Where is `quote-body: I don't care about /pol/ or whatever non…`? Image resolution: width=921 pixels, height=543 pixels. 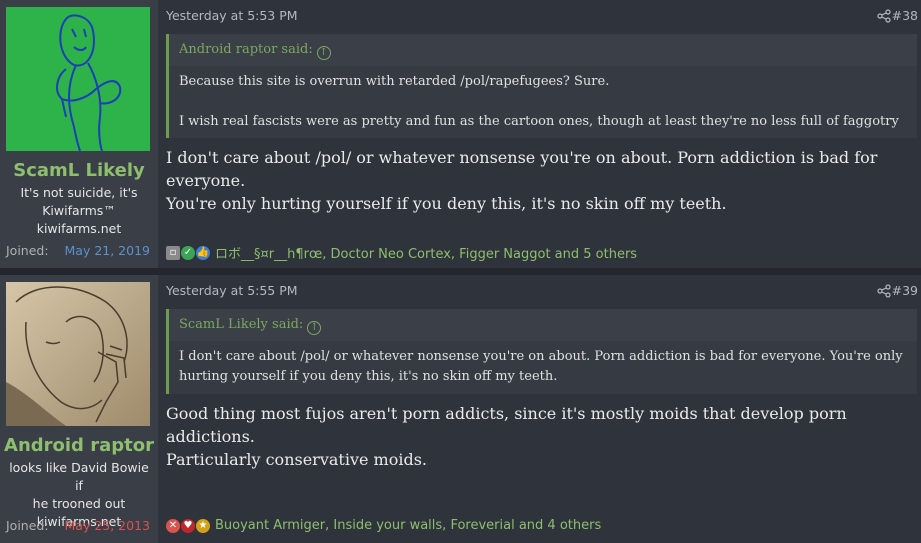 quote-body: I don't care about /pol/ or whatever non… is located at coordinates (543, 368).